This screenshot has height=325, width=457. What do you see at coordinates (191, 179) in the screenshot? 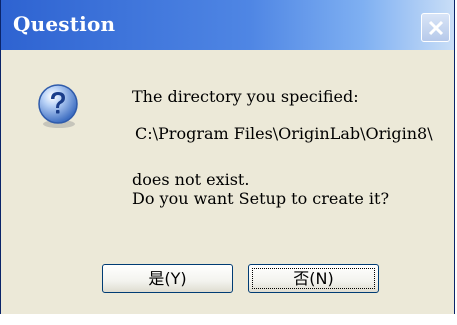
I see `message-line-not-exist: does not exist.` at bounding box center [191, 179].